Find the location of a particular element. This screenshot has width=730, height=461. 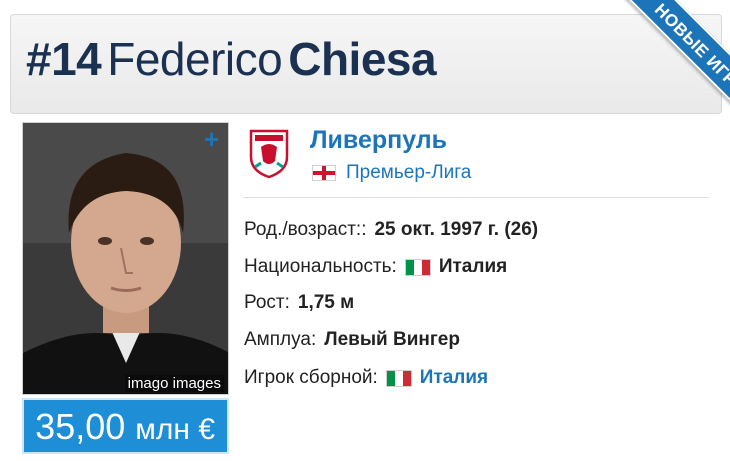

national-team-label: Игрок сборной: is located at coordinates (311, 377).